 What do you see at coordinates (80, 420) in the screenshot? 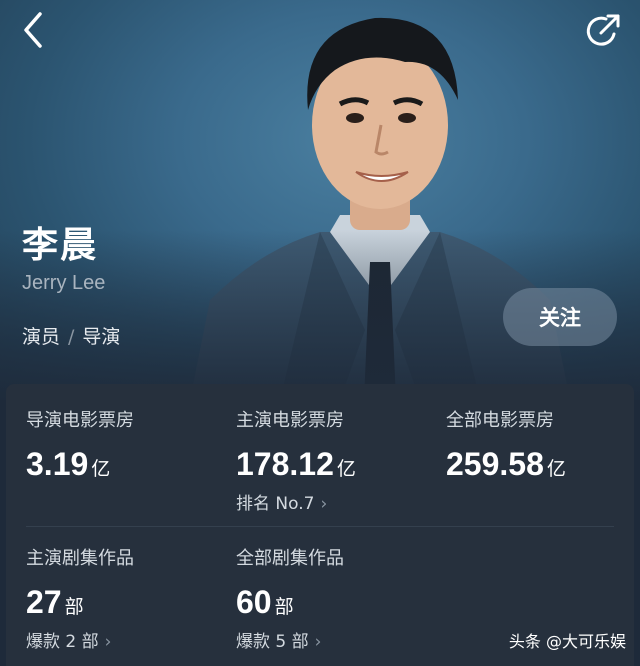
I see `stat-label: 导演电影票房` at bounding box center [80, 420].